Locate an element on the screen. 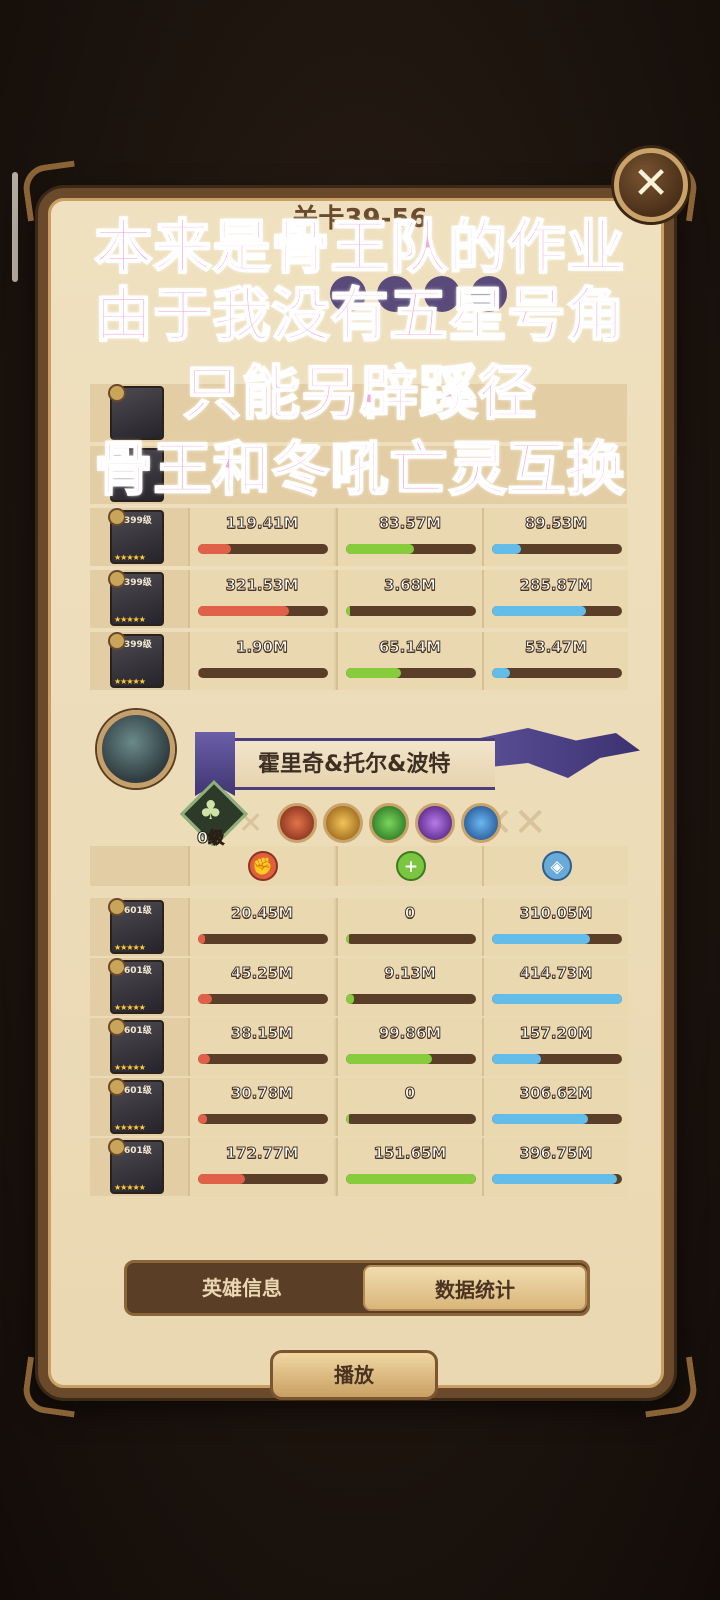 This screenshot has width=720, height=1600. hero-stats-row: 601级 ★★★★★ 45.25M 9.13M 414.73M is located at coordinates (359, 987).